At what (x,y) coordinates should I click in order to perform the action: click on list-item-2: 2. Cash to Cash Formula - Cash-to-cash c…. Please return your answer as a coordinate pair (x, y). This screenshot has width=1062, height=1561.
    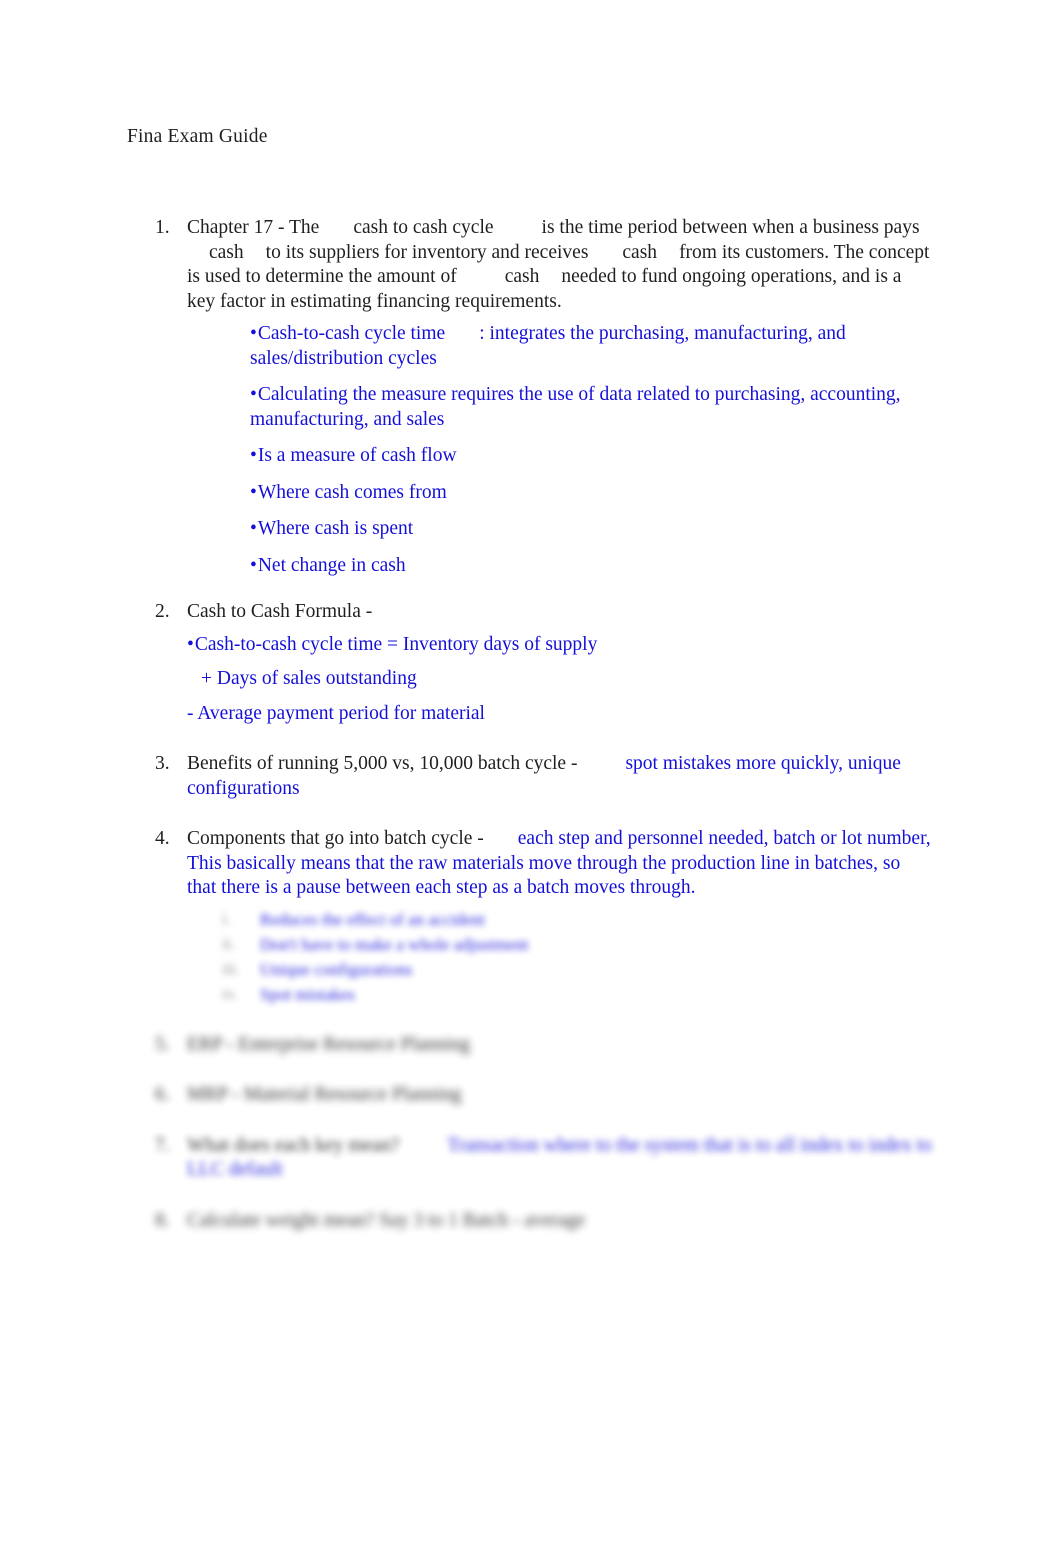
    Looking at the image, I should click on (531, 663).